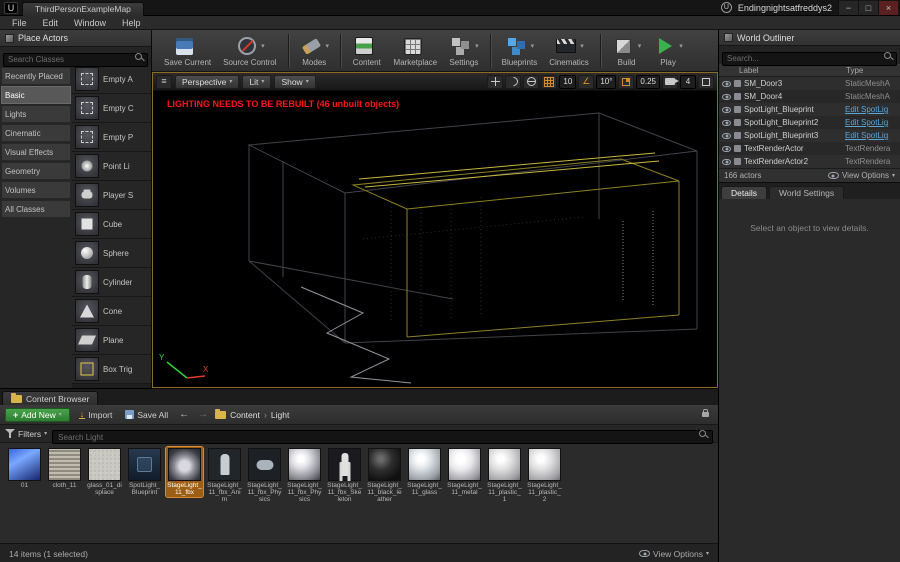 The width and height of the screenshot is (900, 562). Describe the element at coordinates (51, 23) in the screenshot. I see `menu-edit: Edit` at that location.